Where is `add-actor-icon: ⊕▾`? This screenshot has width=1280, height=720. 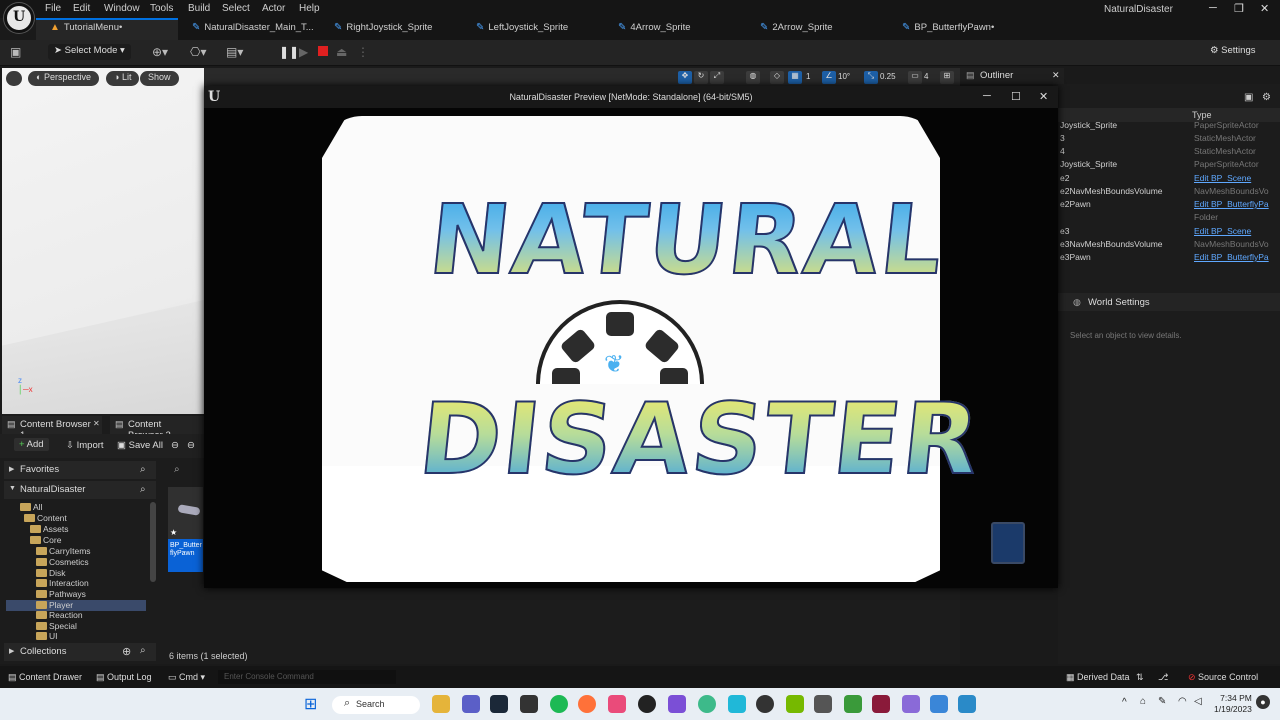
add-actor-icon: ⊕▾ is located at coordinates (160, 52).